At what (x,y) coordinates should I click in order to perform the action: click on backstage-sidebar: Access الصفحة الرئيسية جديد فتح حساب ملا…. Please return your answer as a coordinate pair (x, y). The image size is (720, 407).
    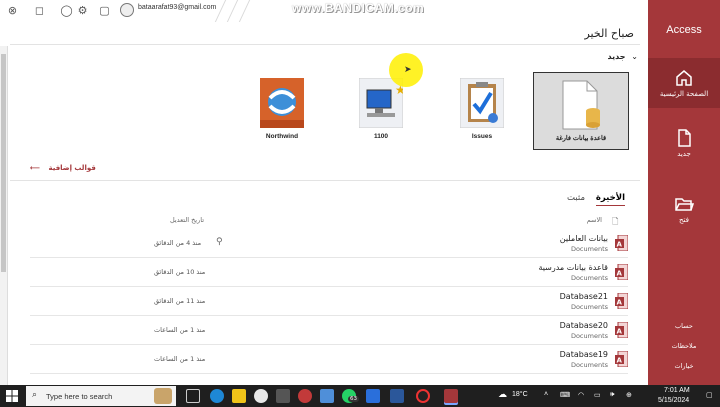
    Looking at the image, I should click on (684, 192).